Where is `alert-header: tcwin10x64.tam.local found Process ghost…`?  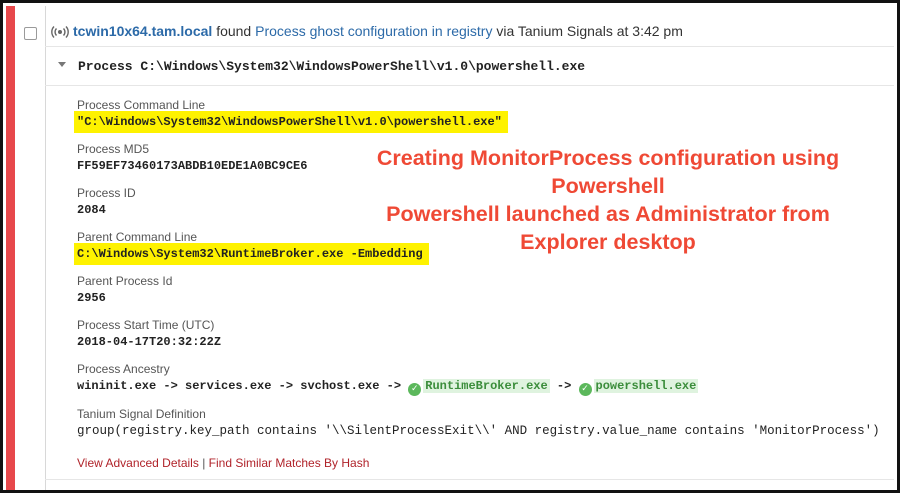 alert-header: tcwin10x64.tam.local found Process ghost… is located at coordinates (367, 32).